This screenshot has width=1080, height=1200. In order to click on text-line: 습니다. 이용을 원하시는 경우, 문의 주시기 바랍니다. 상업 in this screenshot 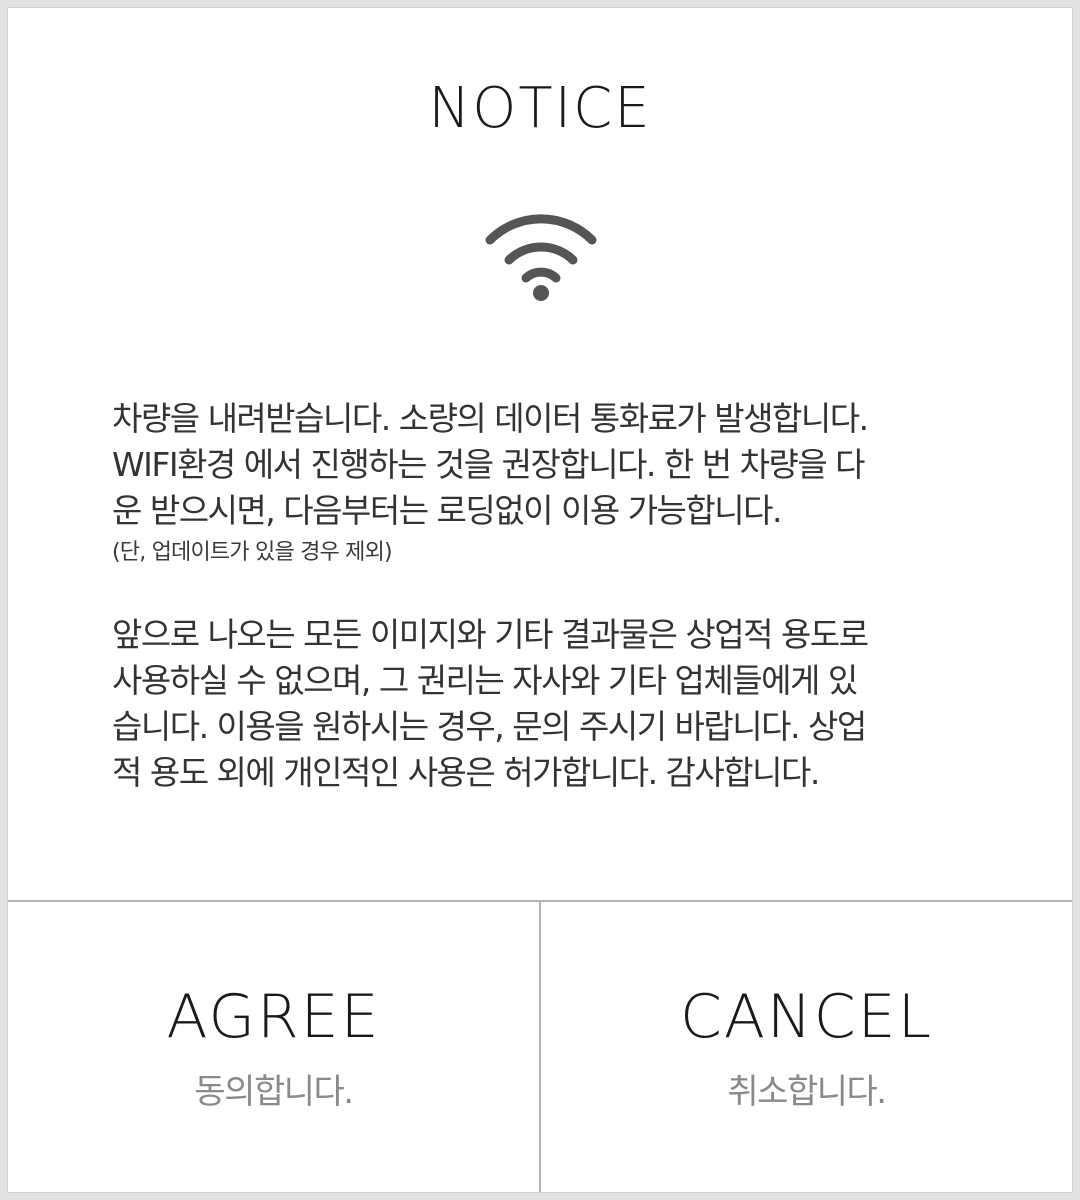, I will do `click(489, 726)`.